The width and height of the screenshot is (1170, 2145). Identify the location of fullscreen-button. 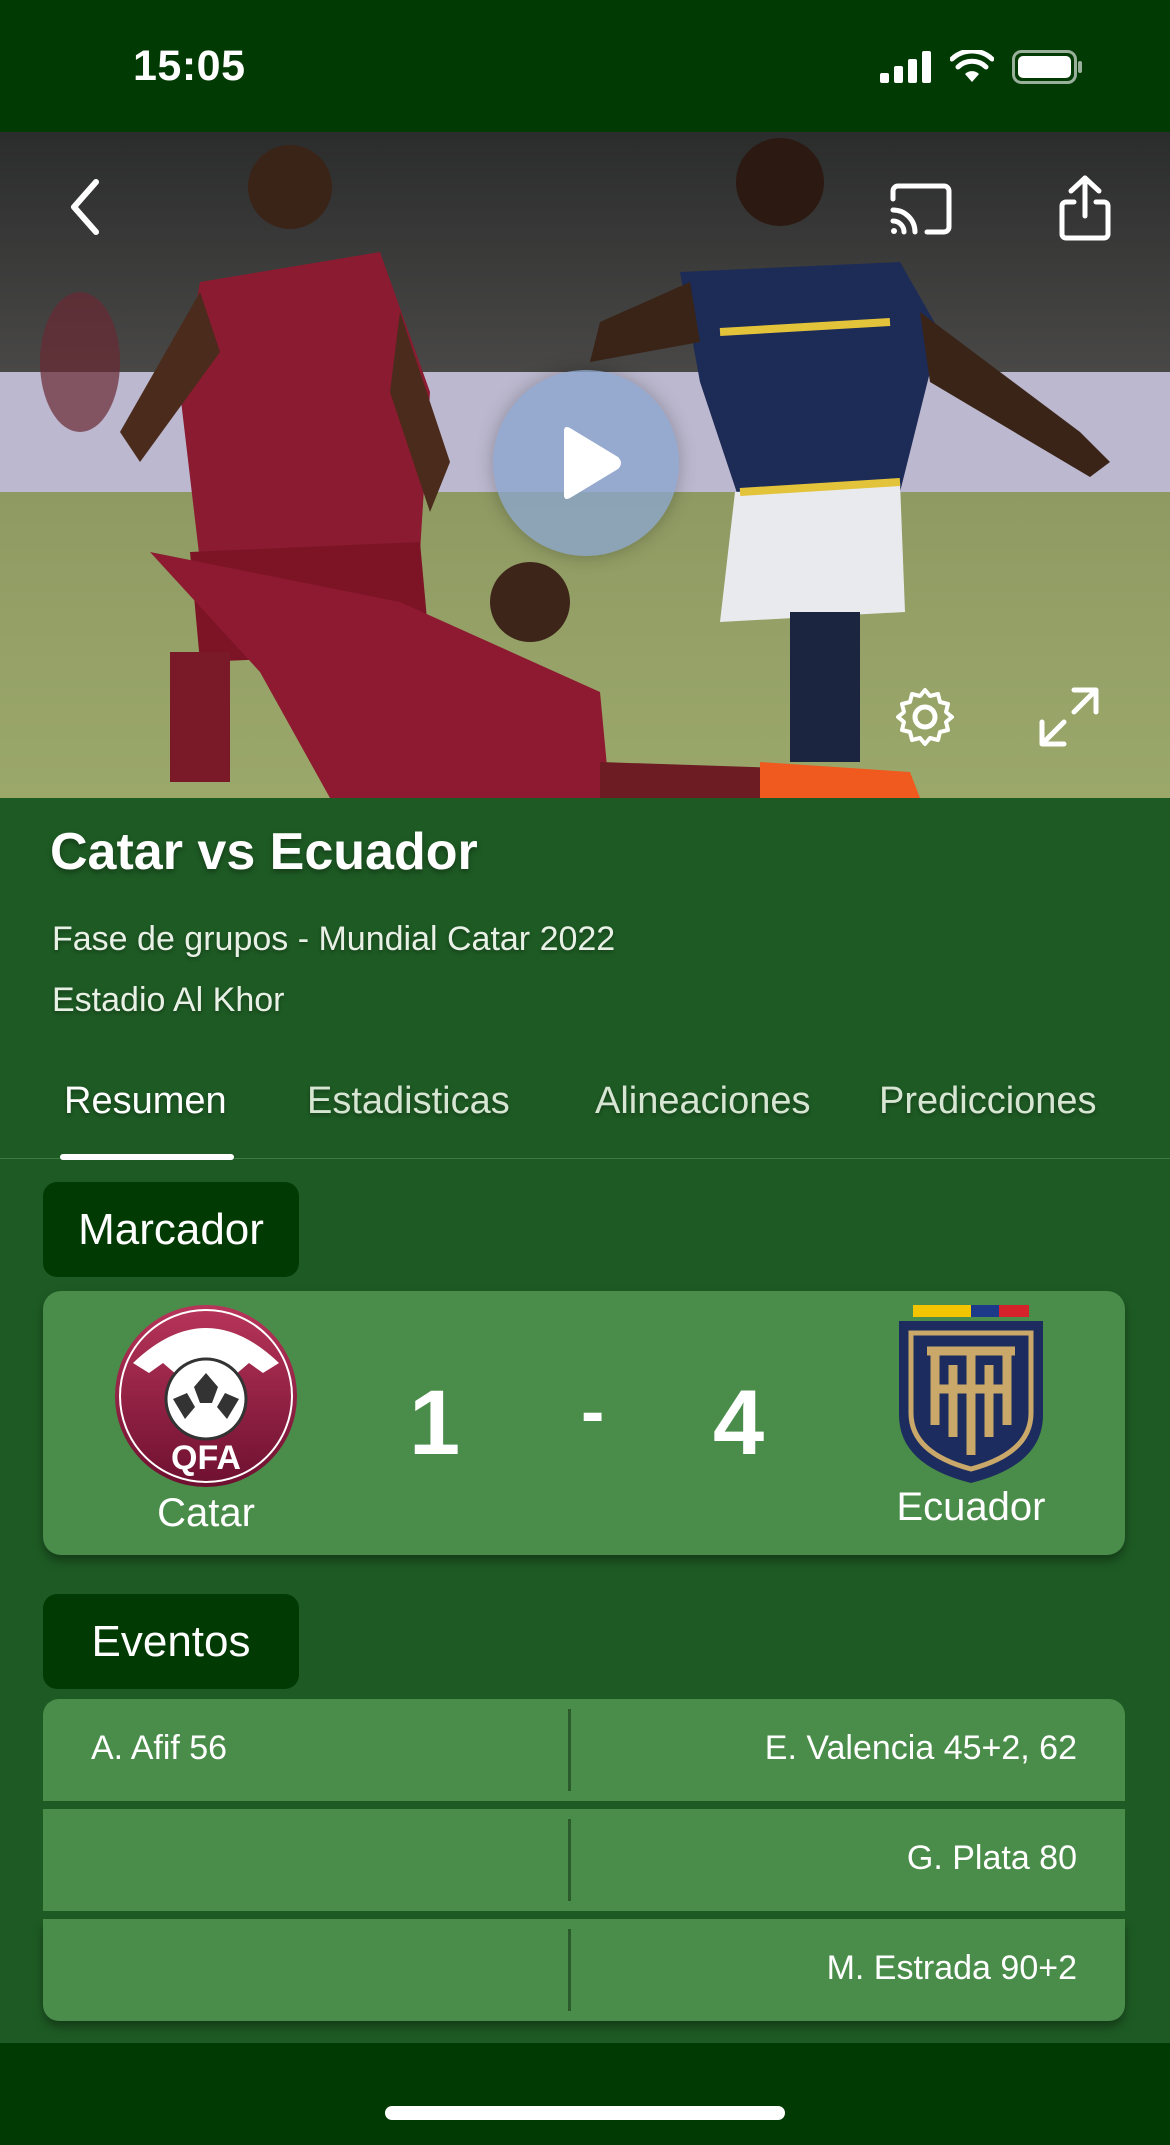
(1069, 717).